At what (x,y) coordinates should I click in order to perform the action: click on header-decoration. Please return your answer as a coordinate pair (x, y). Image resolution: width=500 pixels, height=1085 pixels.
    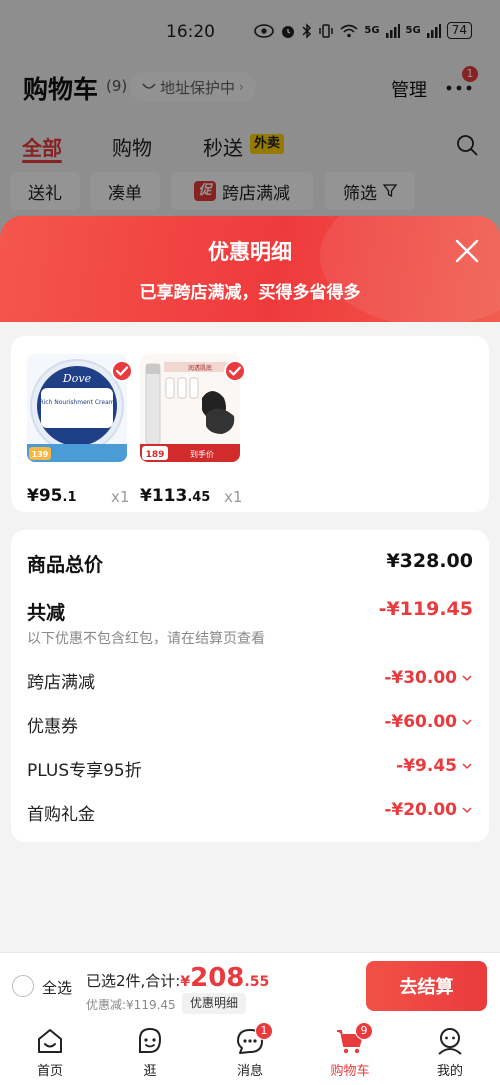
    Looking at the image, I should click on (410, 270).